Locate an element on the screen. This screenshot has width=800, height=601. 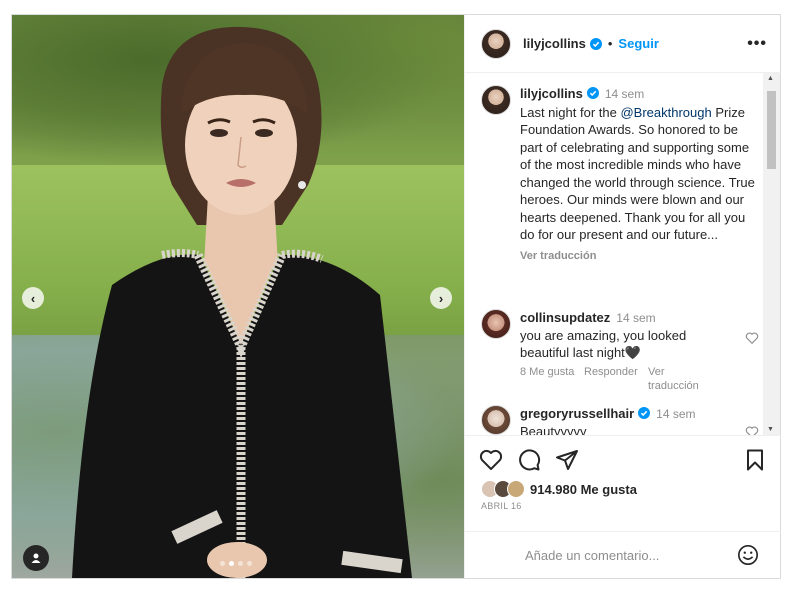
caption-see-translation: Ver traducción is located at coordinates (640, 257).